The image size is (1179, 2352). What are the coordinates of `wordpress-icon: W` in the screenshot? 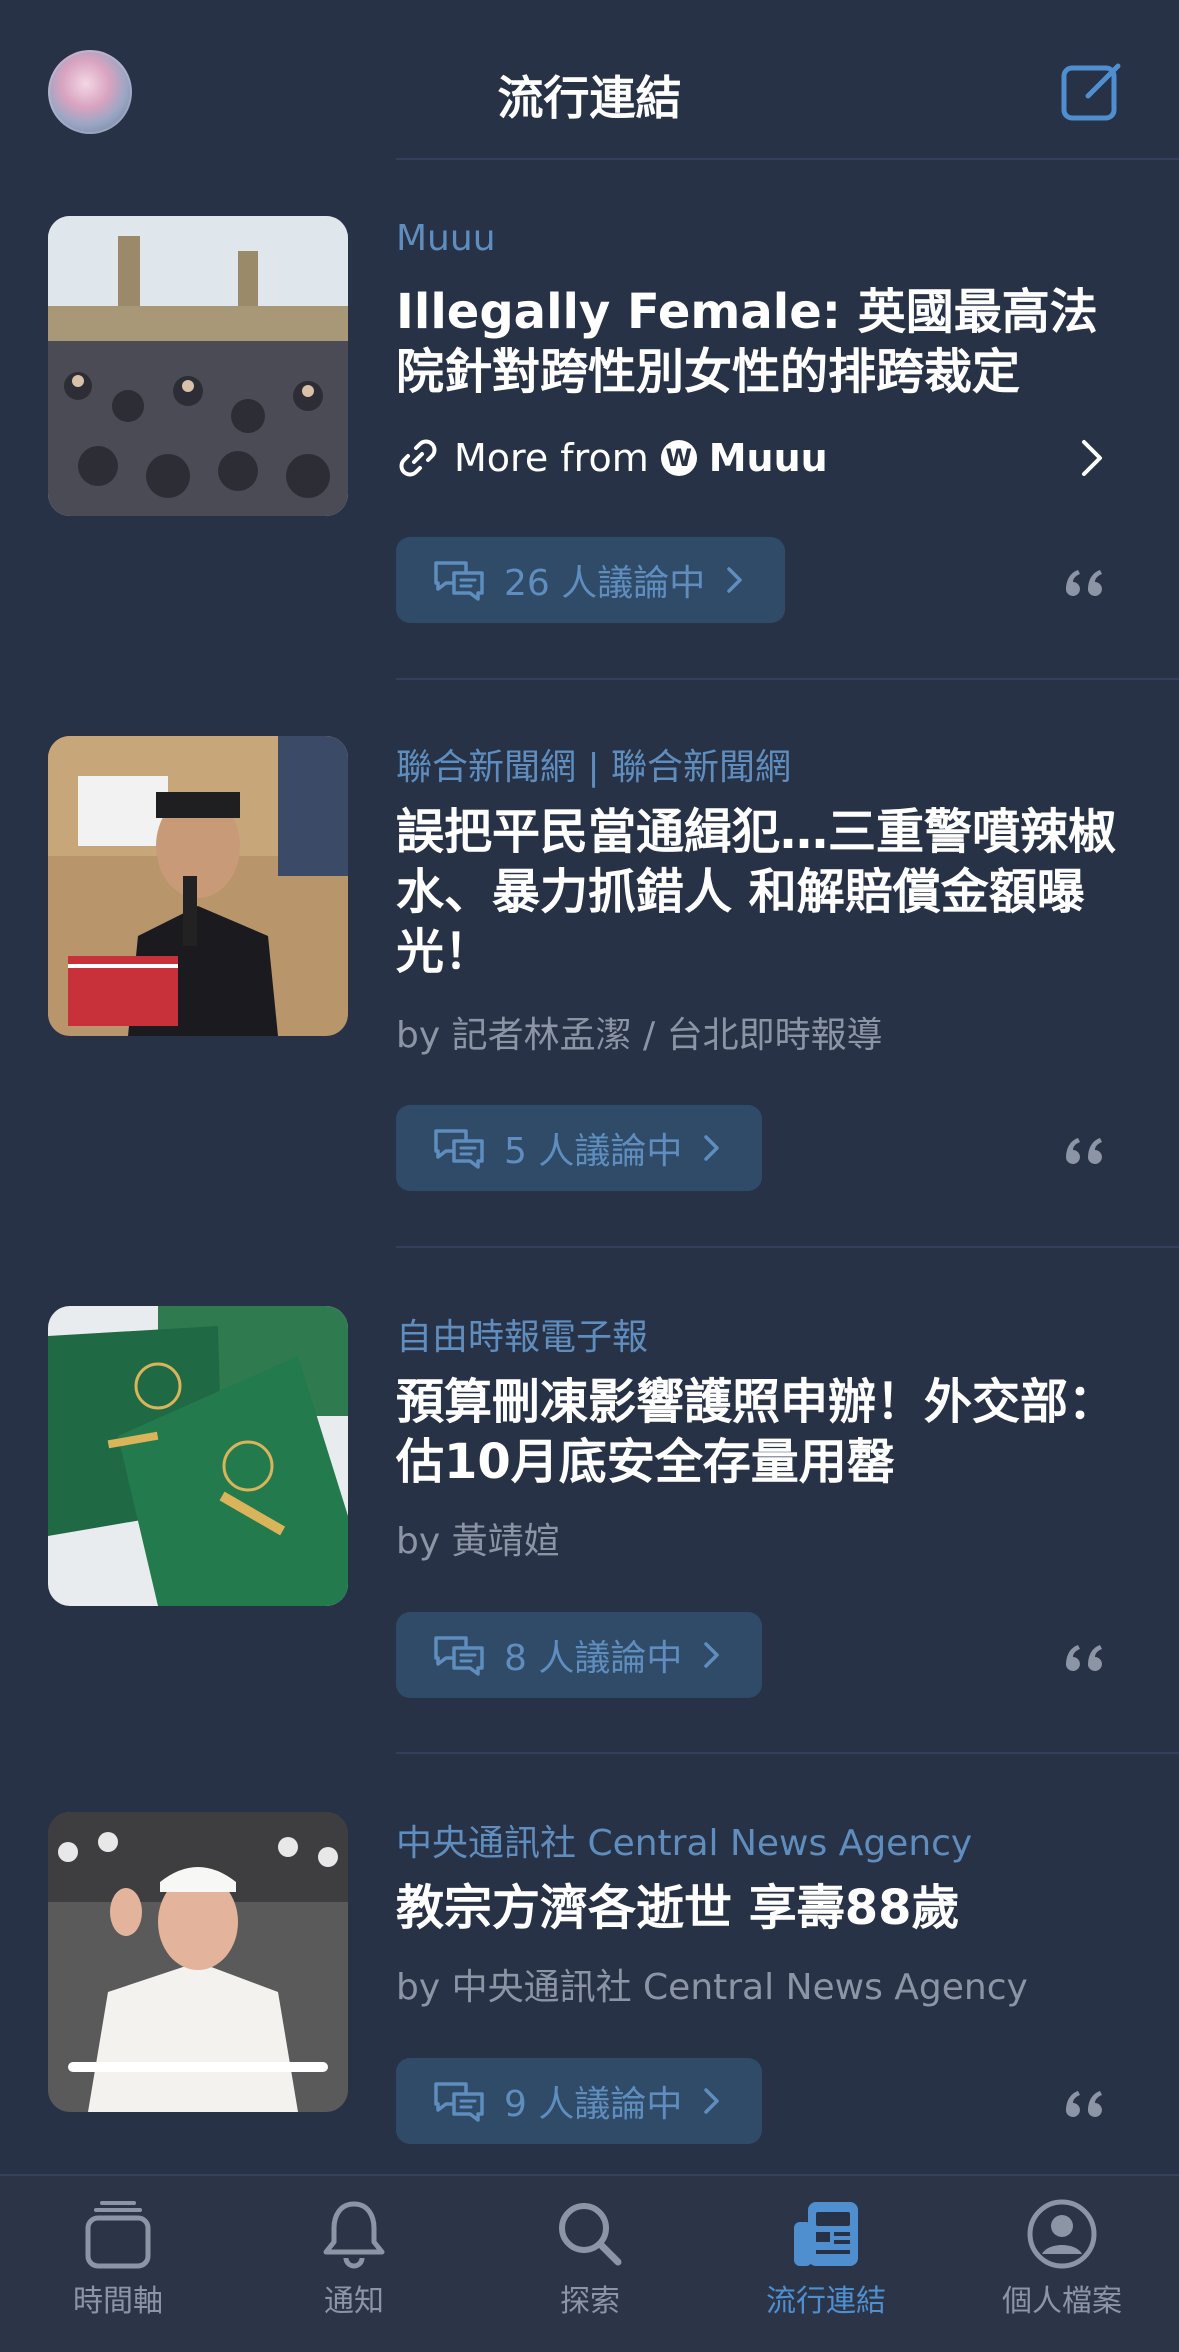 It's located at (678, 458).